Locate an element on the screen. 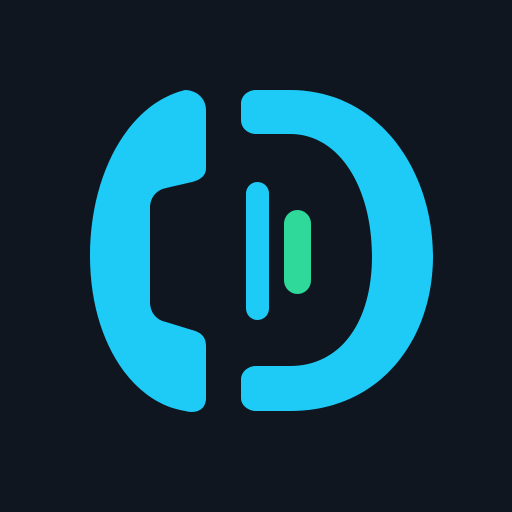  sound-bar-blue is located at coordinates (257, 251).